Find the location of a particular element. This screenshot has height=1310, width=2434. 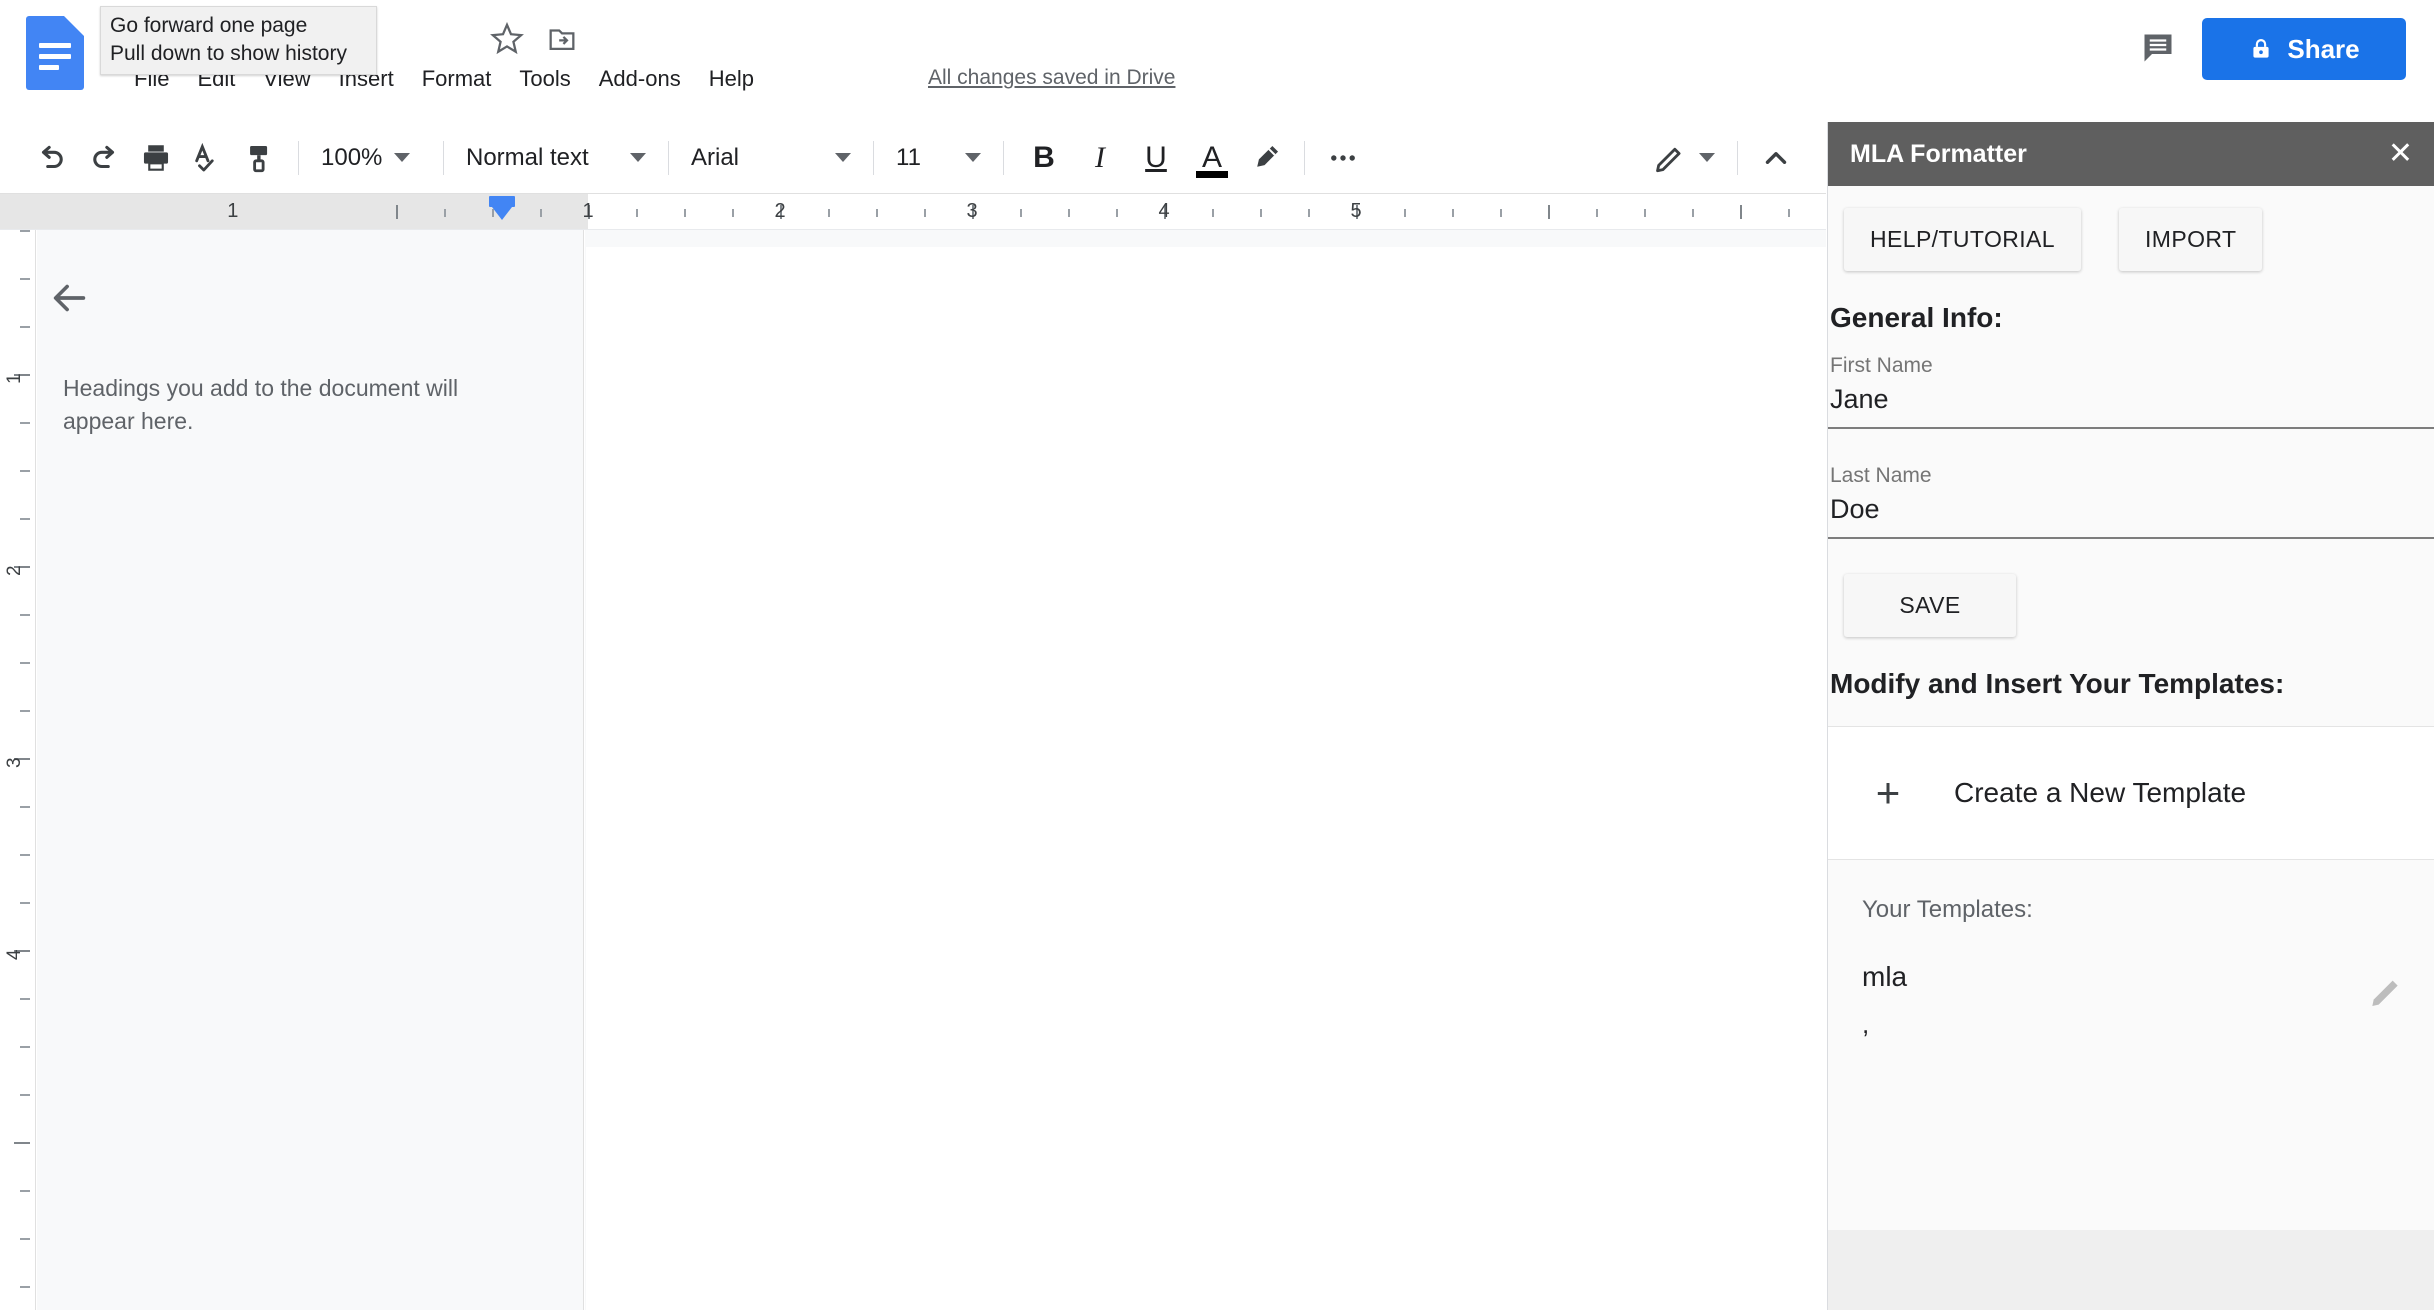

comment-icon is located at coordinates (2158, 48).